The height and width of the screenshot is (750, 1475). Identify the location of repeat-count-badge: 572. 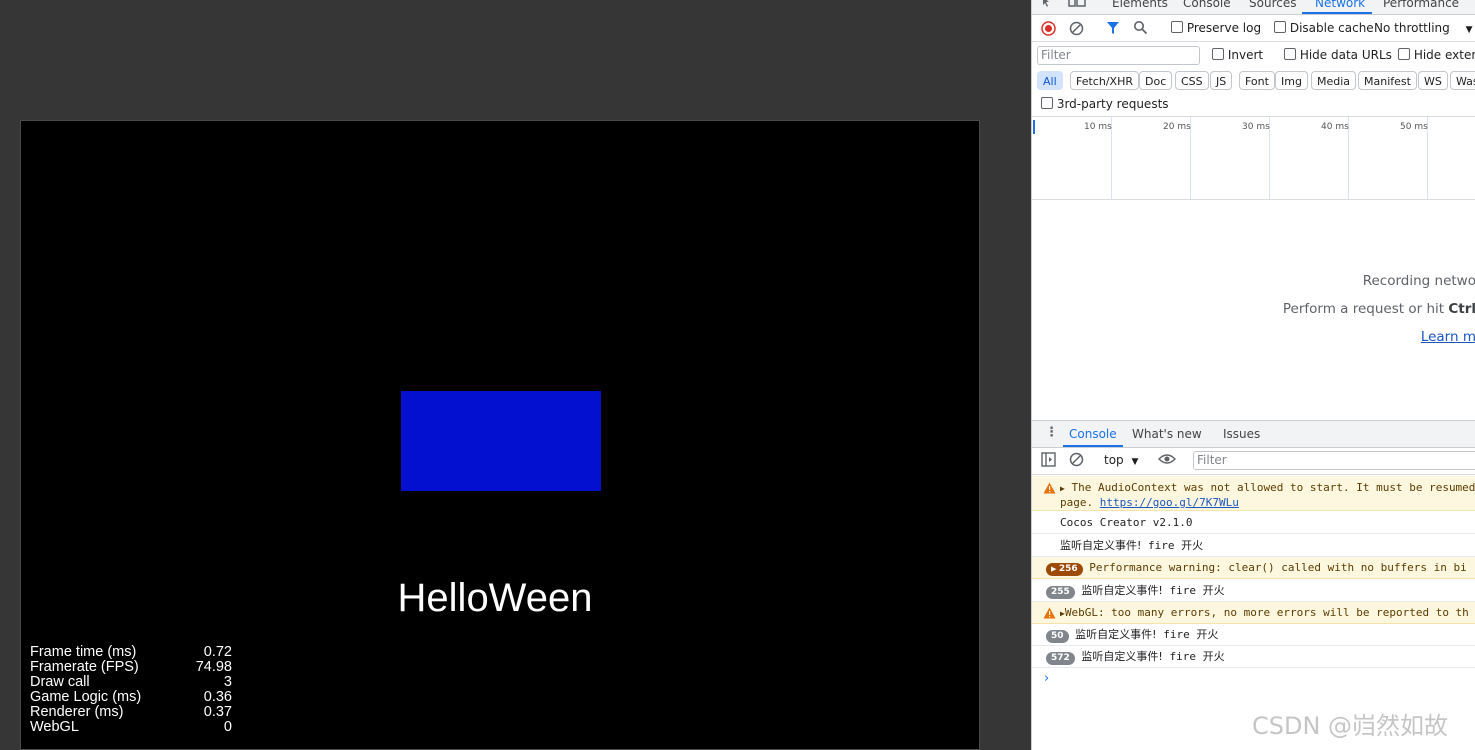
(1060, 658).